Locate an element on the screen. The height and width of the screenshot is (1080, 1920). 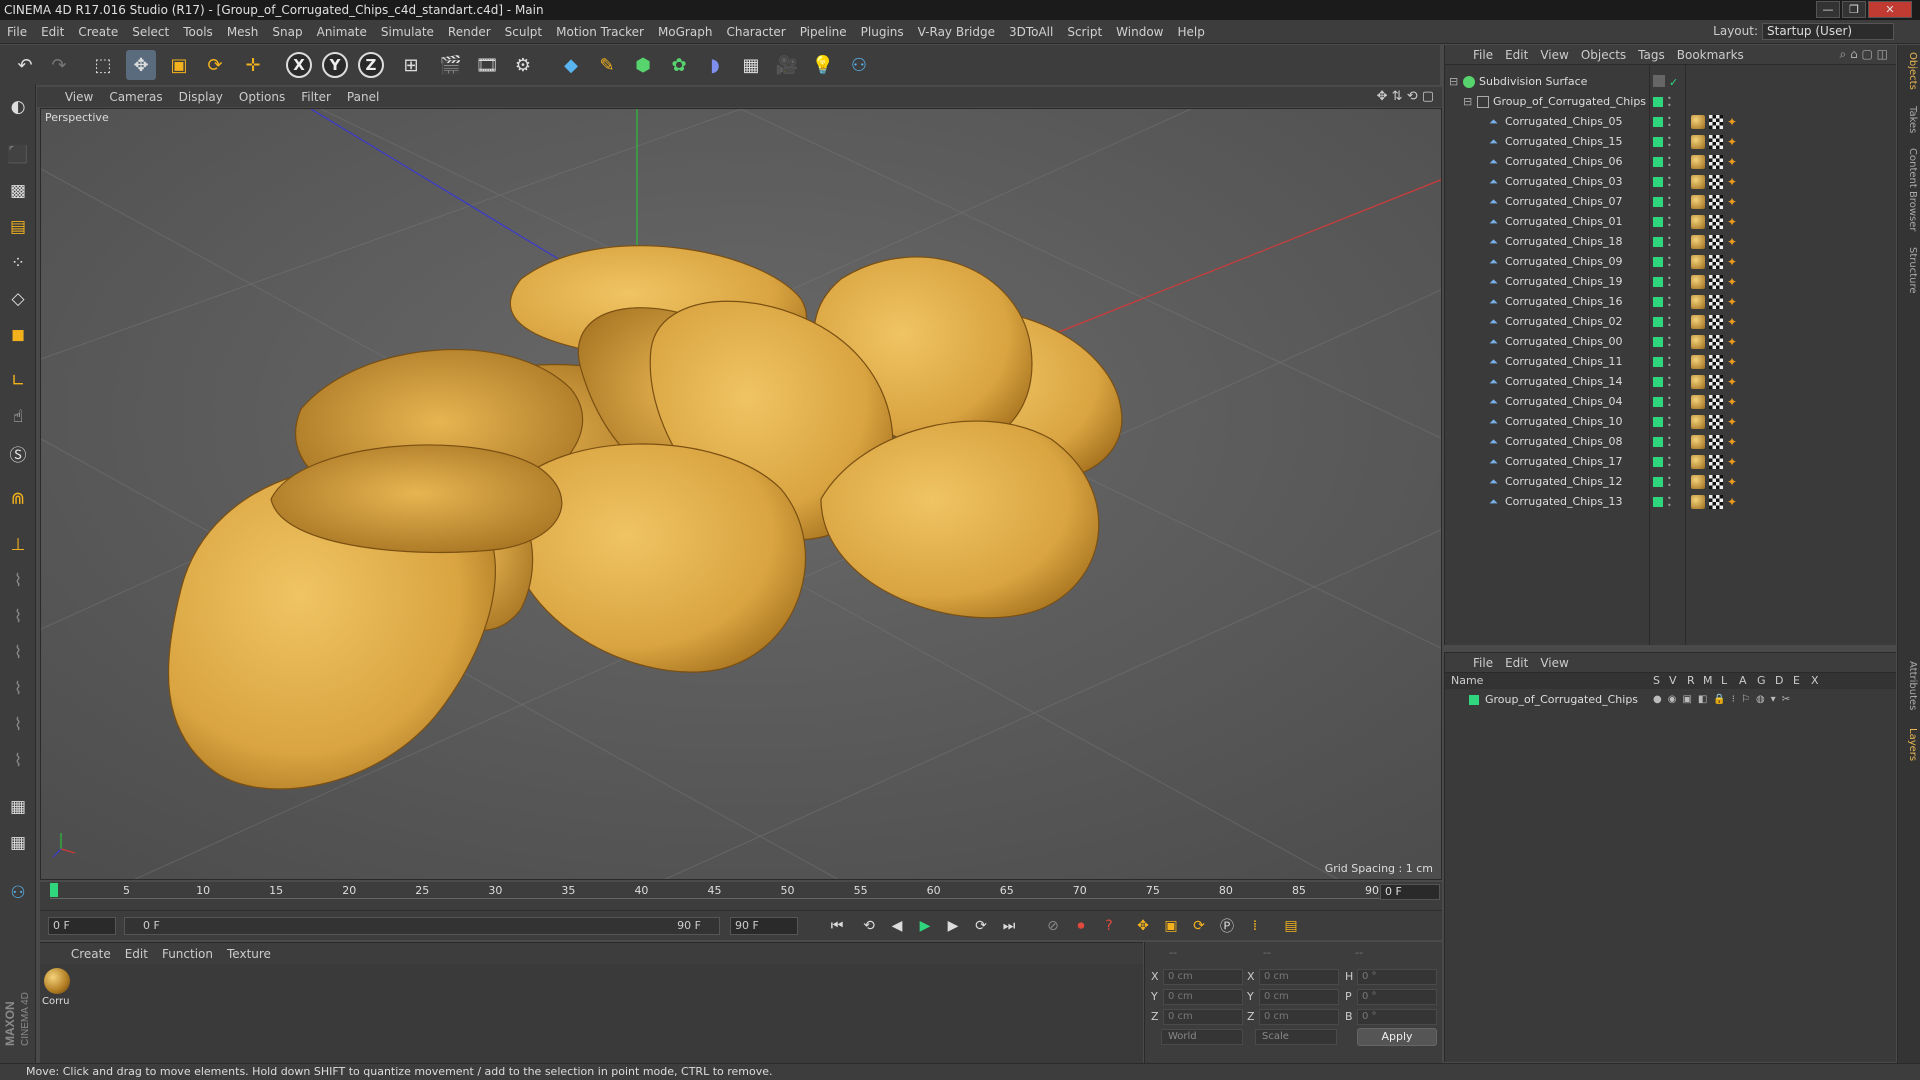
key-pla-icon: ⁞ is located at coordinates (1255, 926).